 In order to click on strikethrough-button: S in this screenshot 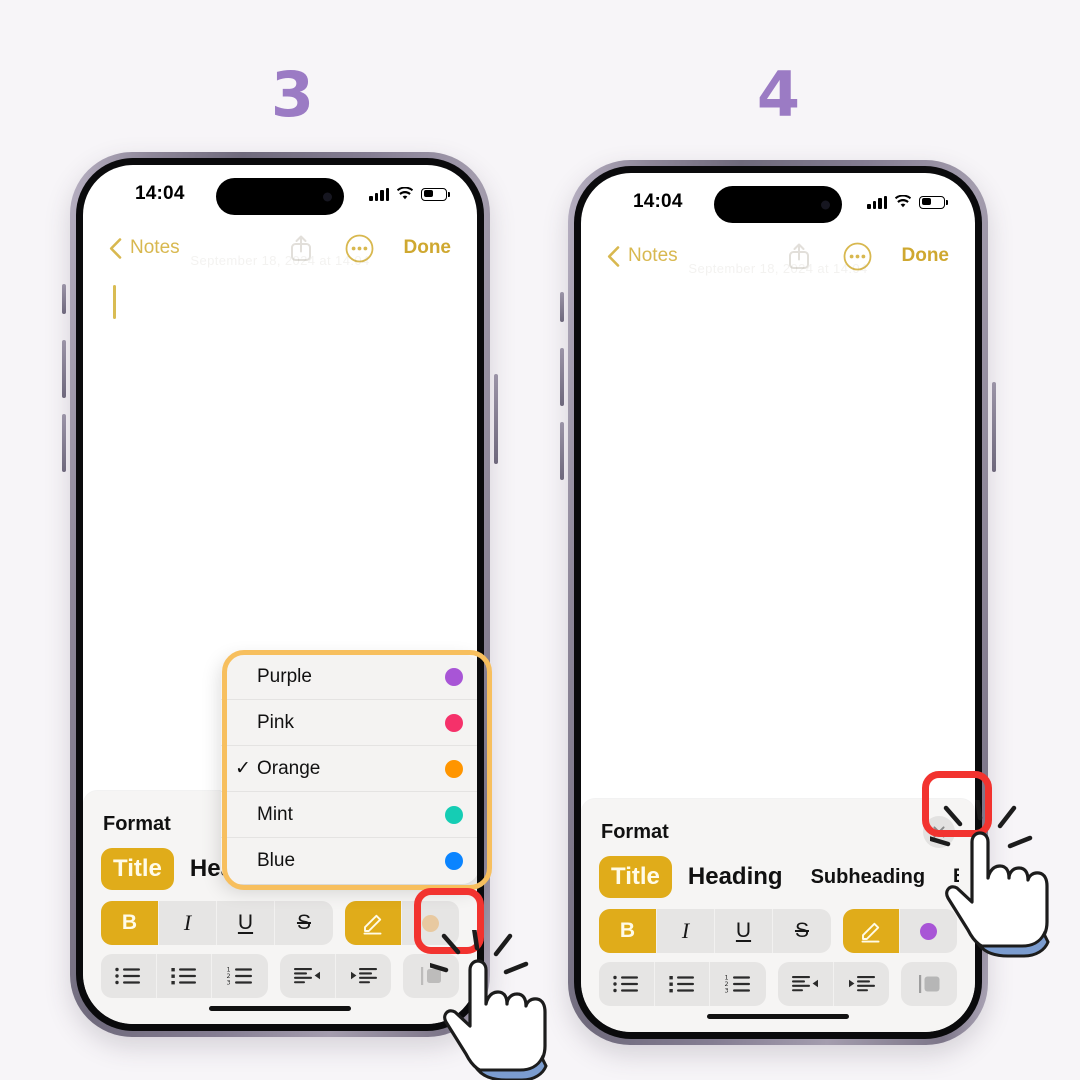, I will do `click(304, 923)`.